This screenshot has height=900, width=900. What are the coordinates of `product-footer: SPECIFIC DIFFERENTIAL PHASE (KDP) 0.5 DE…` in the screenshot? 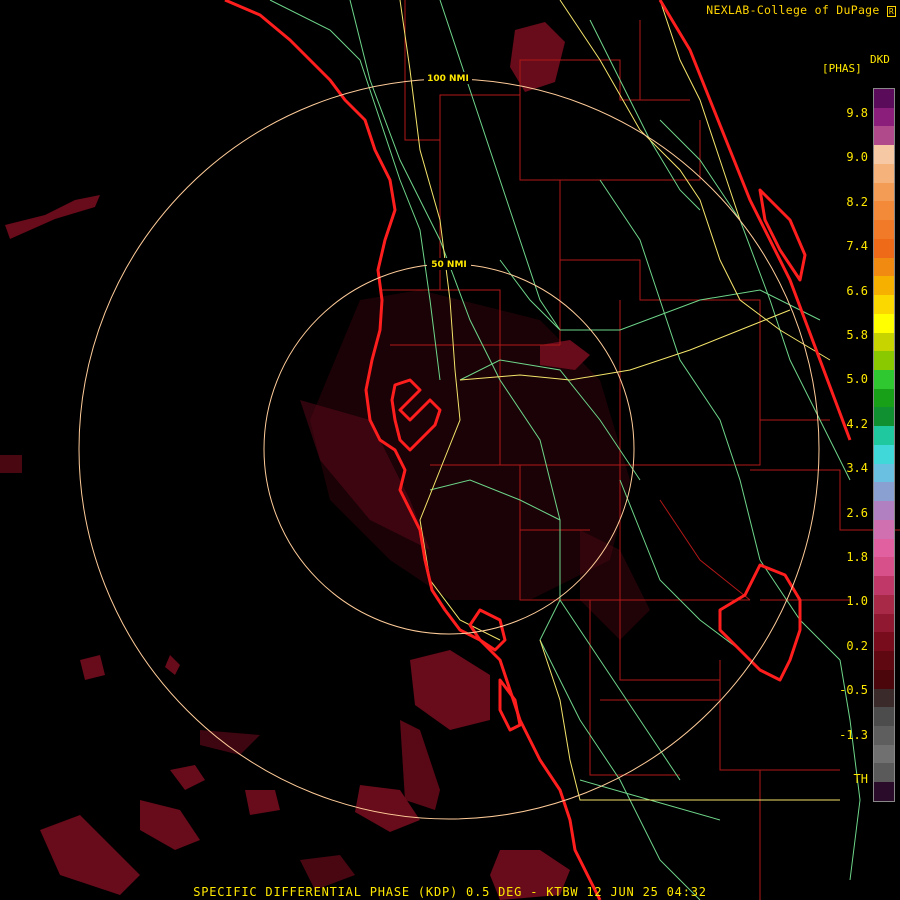 It's located at (450, 892).